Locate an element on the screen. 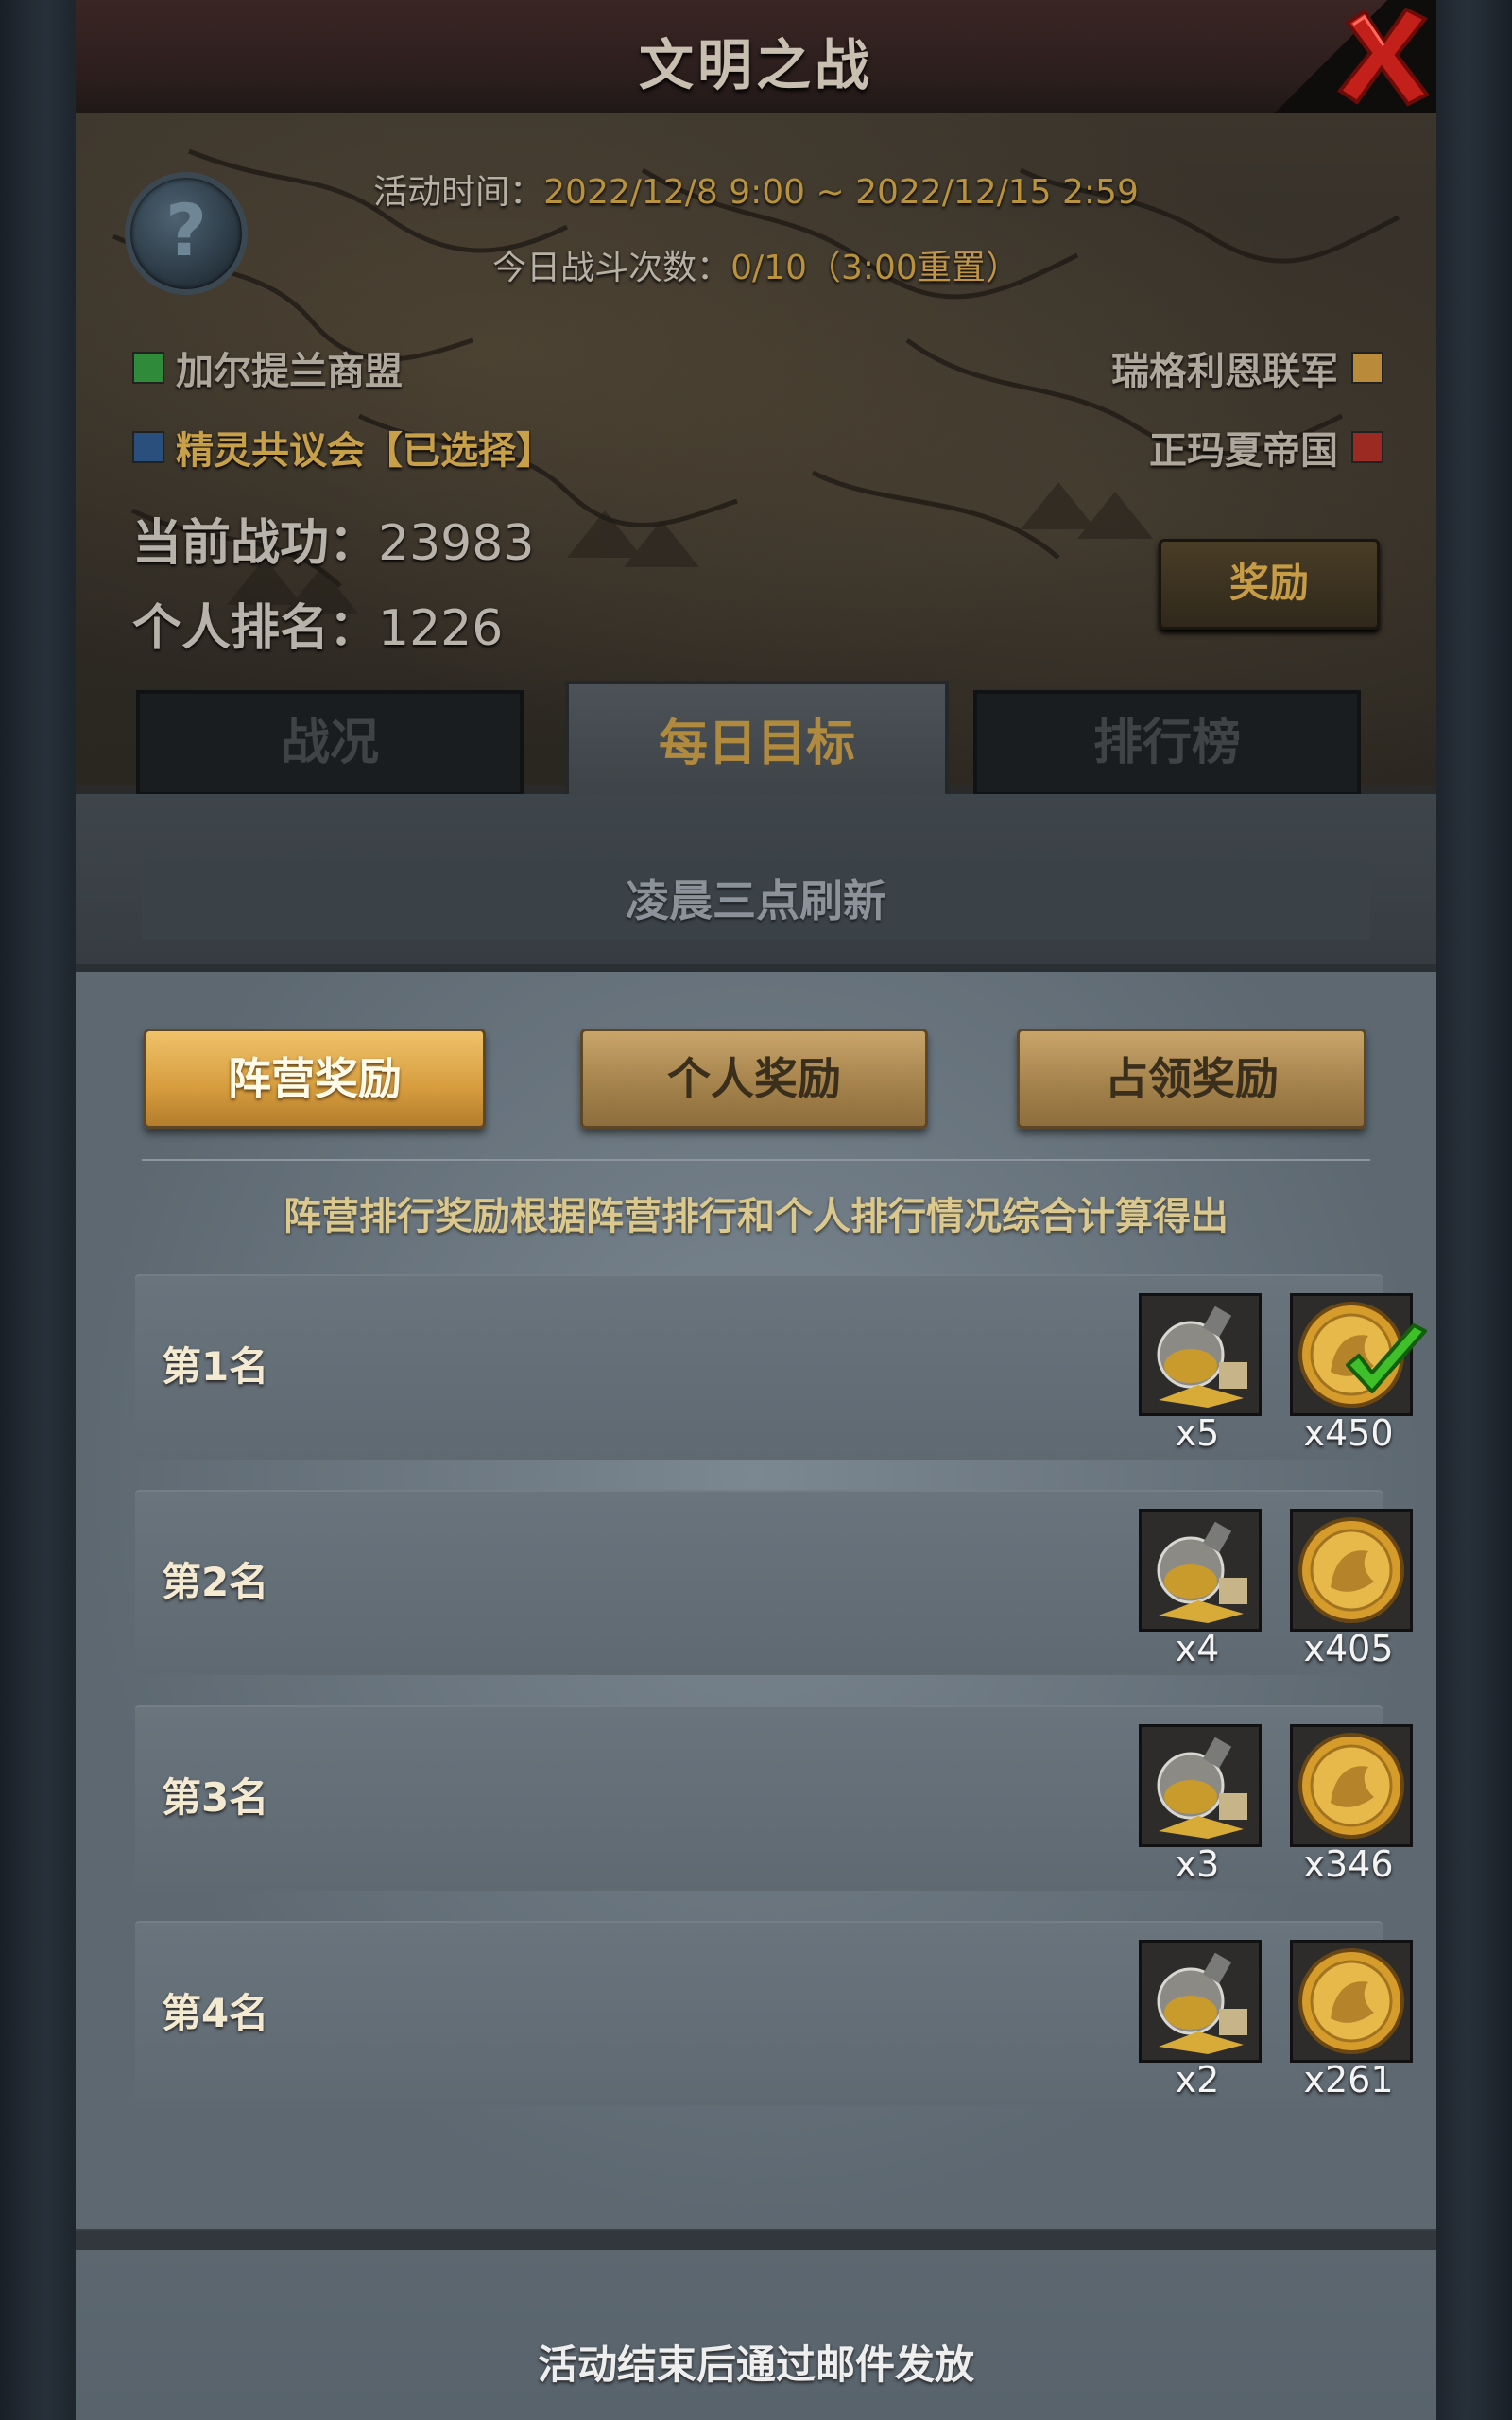  faction-riglion: 瑞格利恩联军 is located at coordinates (1247, 367).